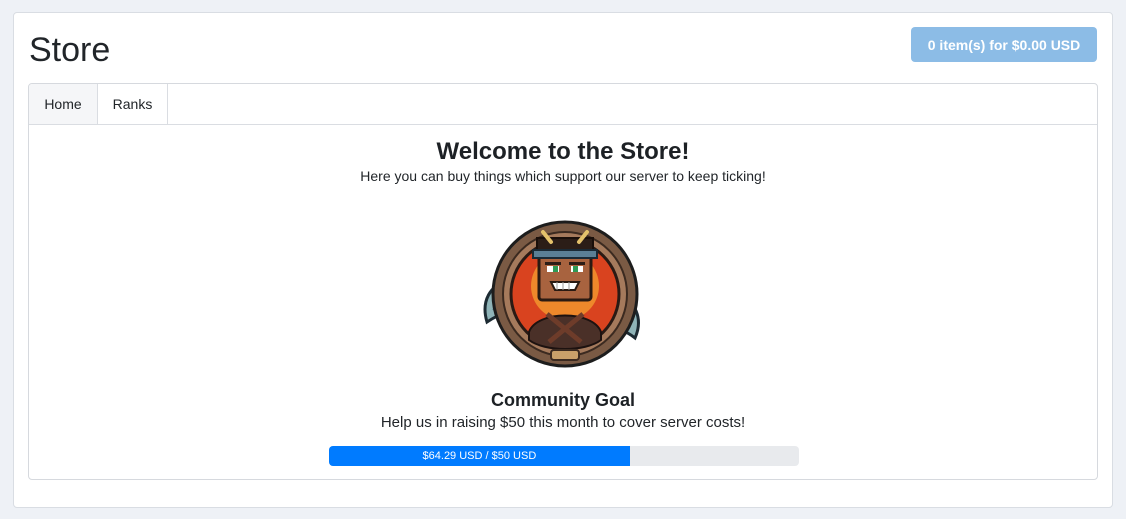  What do you see at coordinates (1004, 44) in the screenshot?
I see `cart-button: 0 item(s) for $0.00 USD` at bounding box center [1004, 44].